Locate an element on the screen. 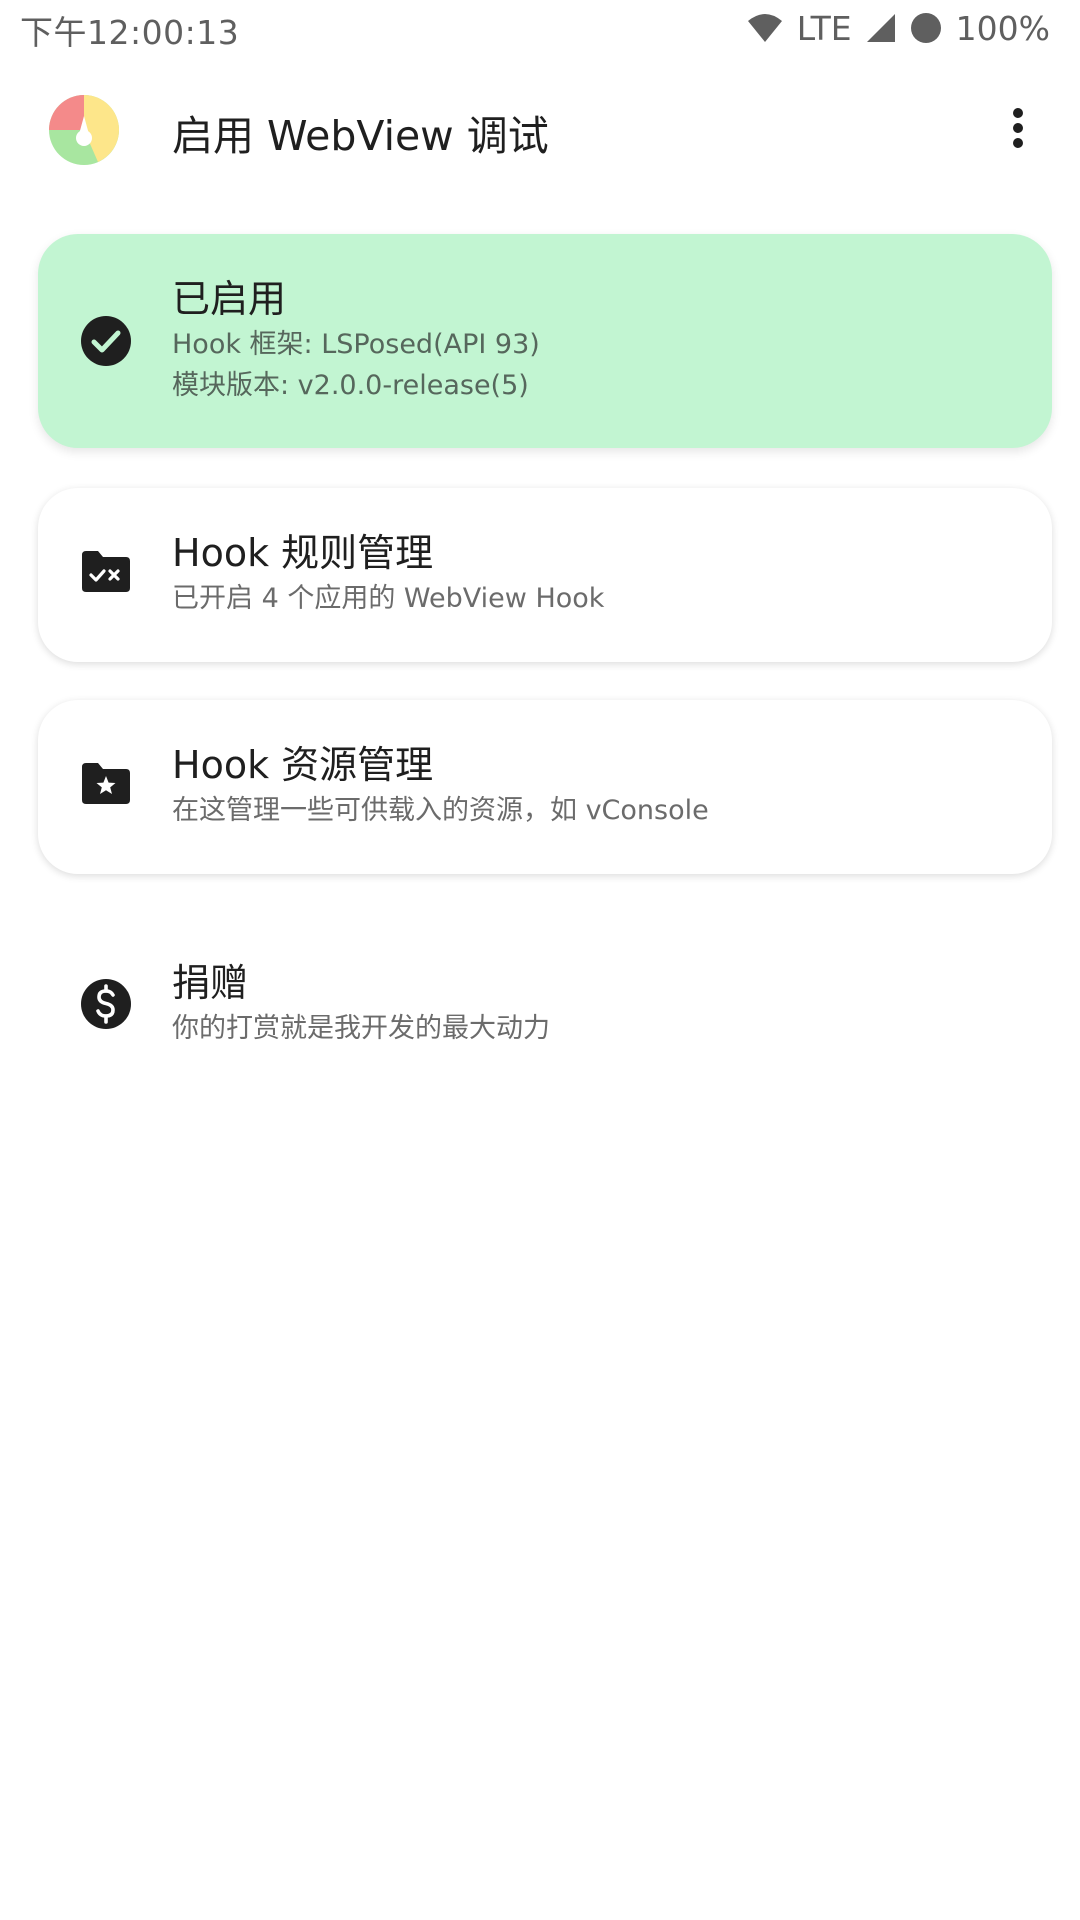 This screenshot has width=1080, height=1920. wifi-icon is located at coordinates (765, 28).